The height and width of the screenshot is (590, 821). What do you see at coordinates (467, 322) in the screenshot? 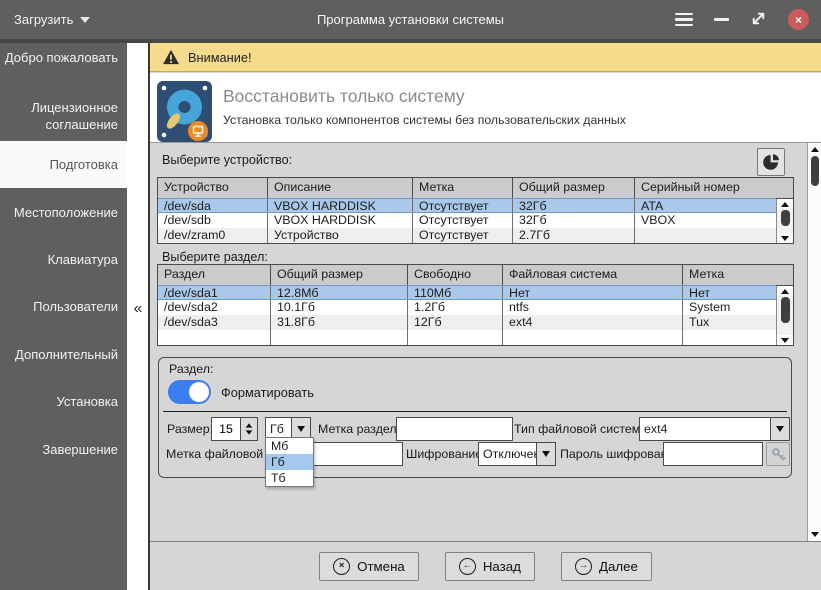
I see `table-row: /dev/sda3 31.8Гб 12Гб ext4 Tux` at bounding box center [467, 322].